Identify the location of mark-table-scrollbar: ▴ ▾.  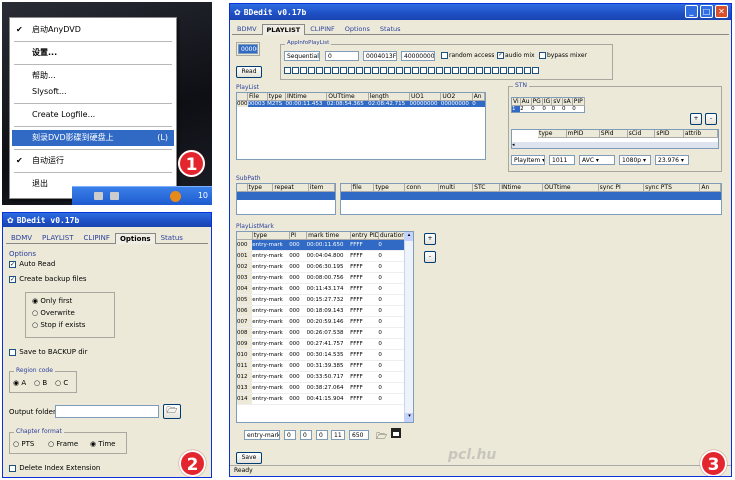
(408, 327).